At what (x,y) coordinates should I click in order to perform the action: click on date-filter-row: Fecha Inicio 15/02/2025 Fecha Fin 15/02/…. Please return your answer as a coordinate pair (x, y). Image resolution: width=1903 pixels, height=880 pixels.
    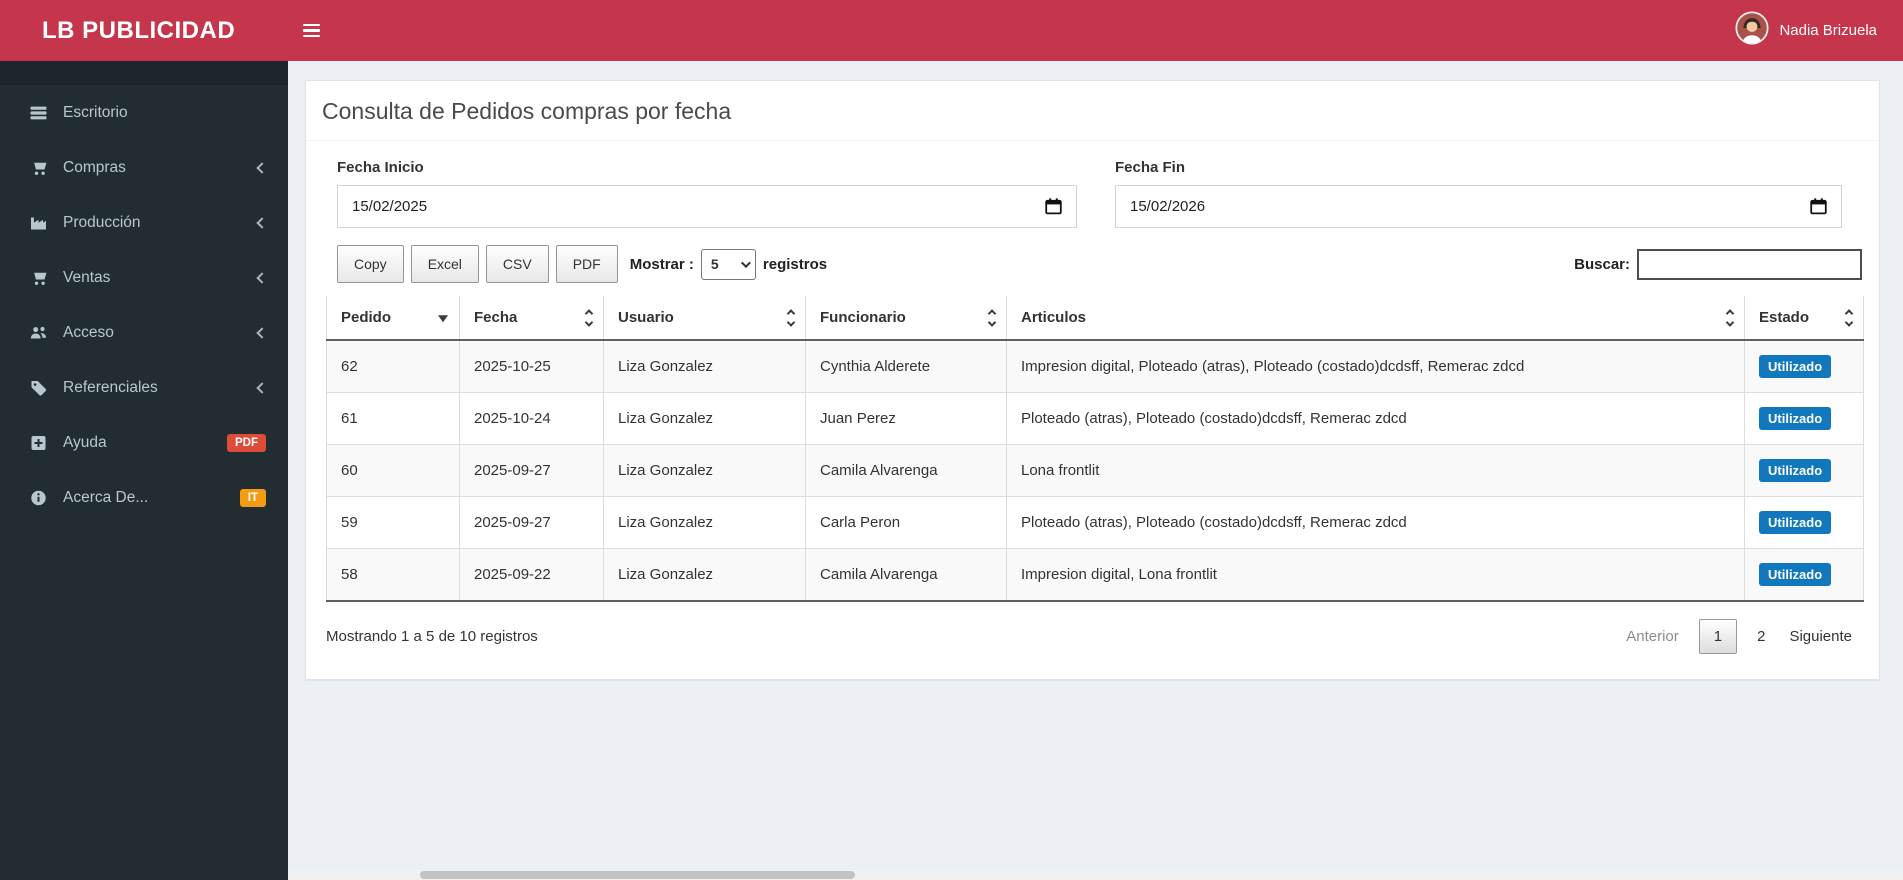
    Looking at the image, I should click on (1092, 184).